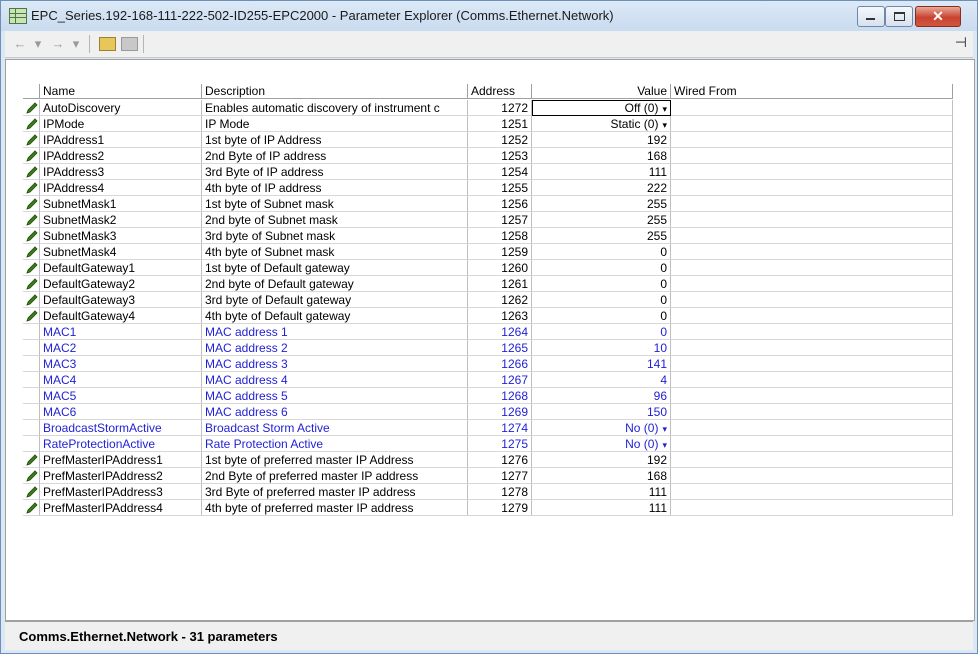 The height and width of the screenshot is (654, 978). Describe the element at coordinates (488, 188) in the screenshot. I see `table-row: IPAddress4 4th byte of IP address 1255 222` at that location.